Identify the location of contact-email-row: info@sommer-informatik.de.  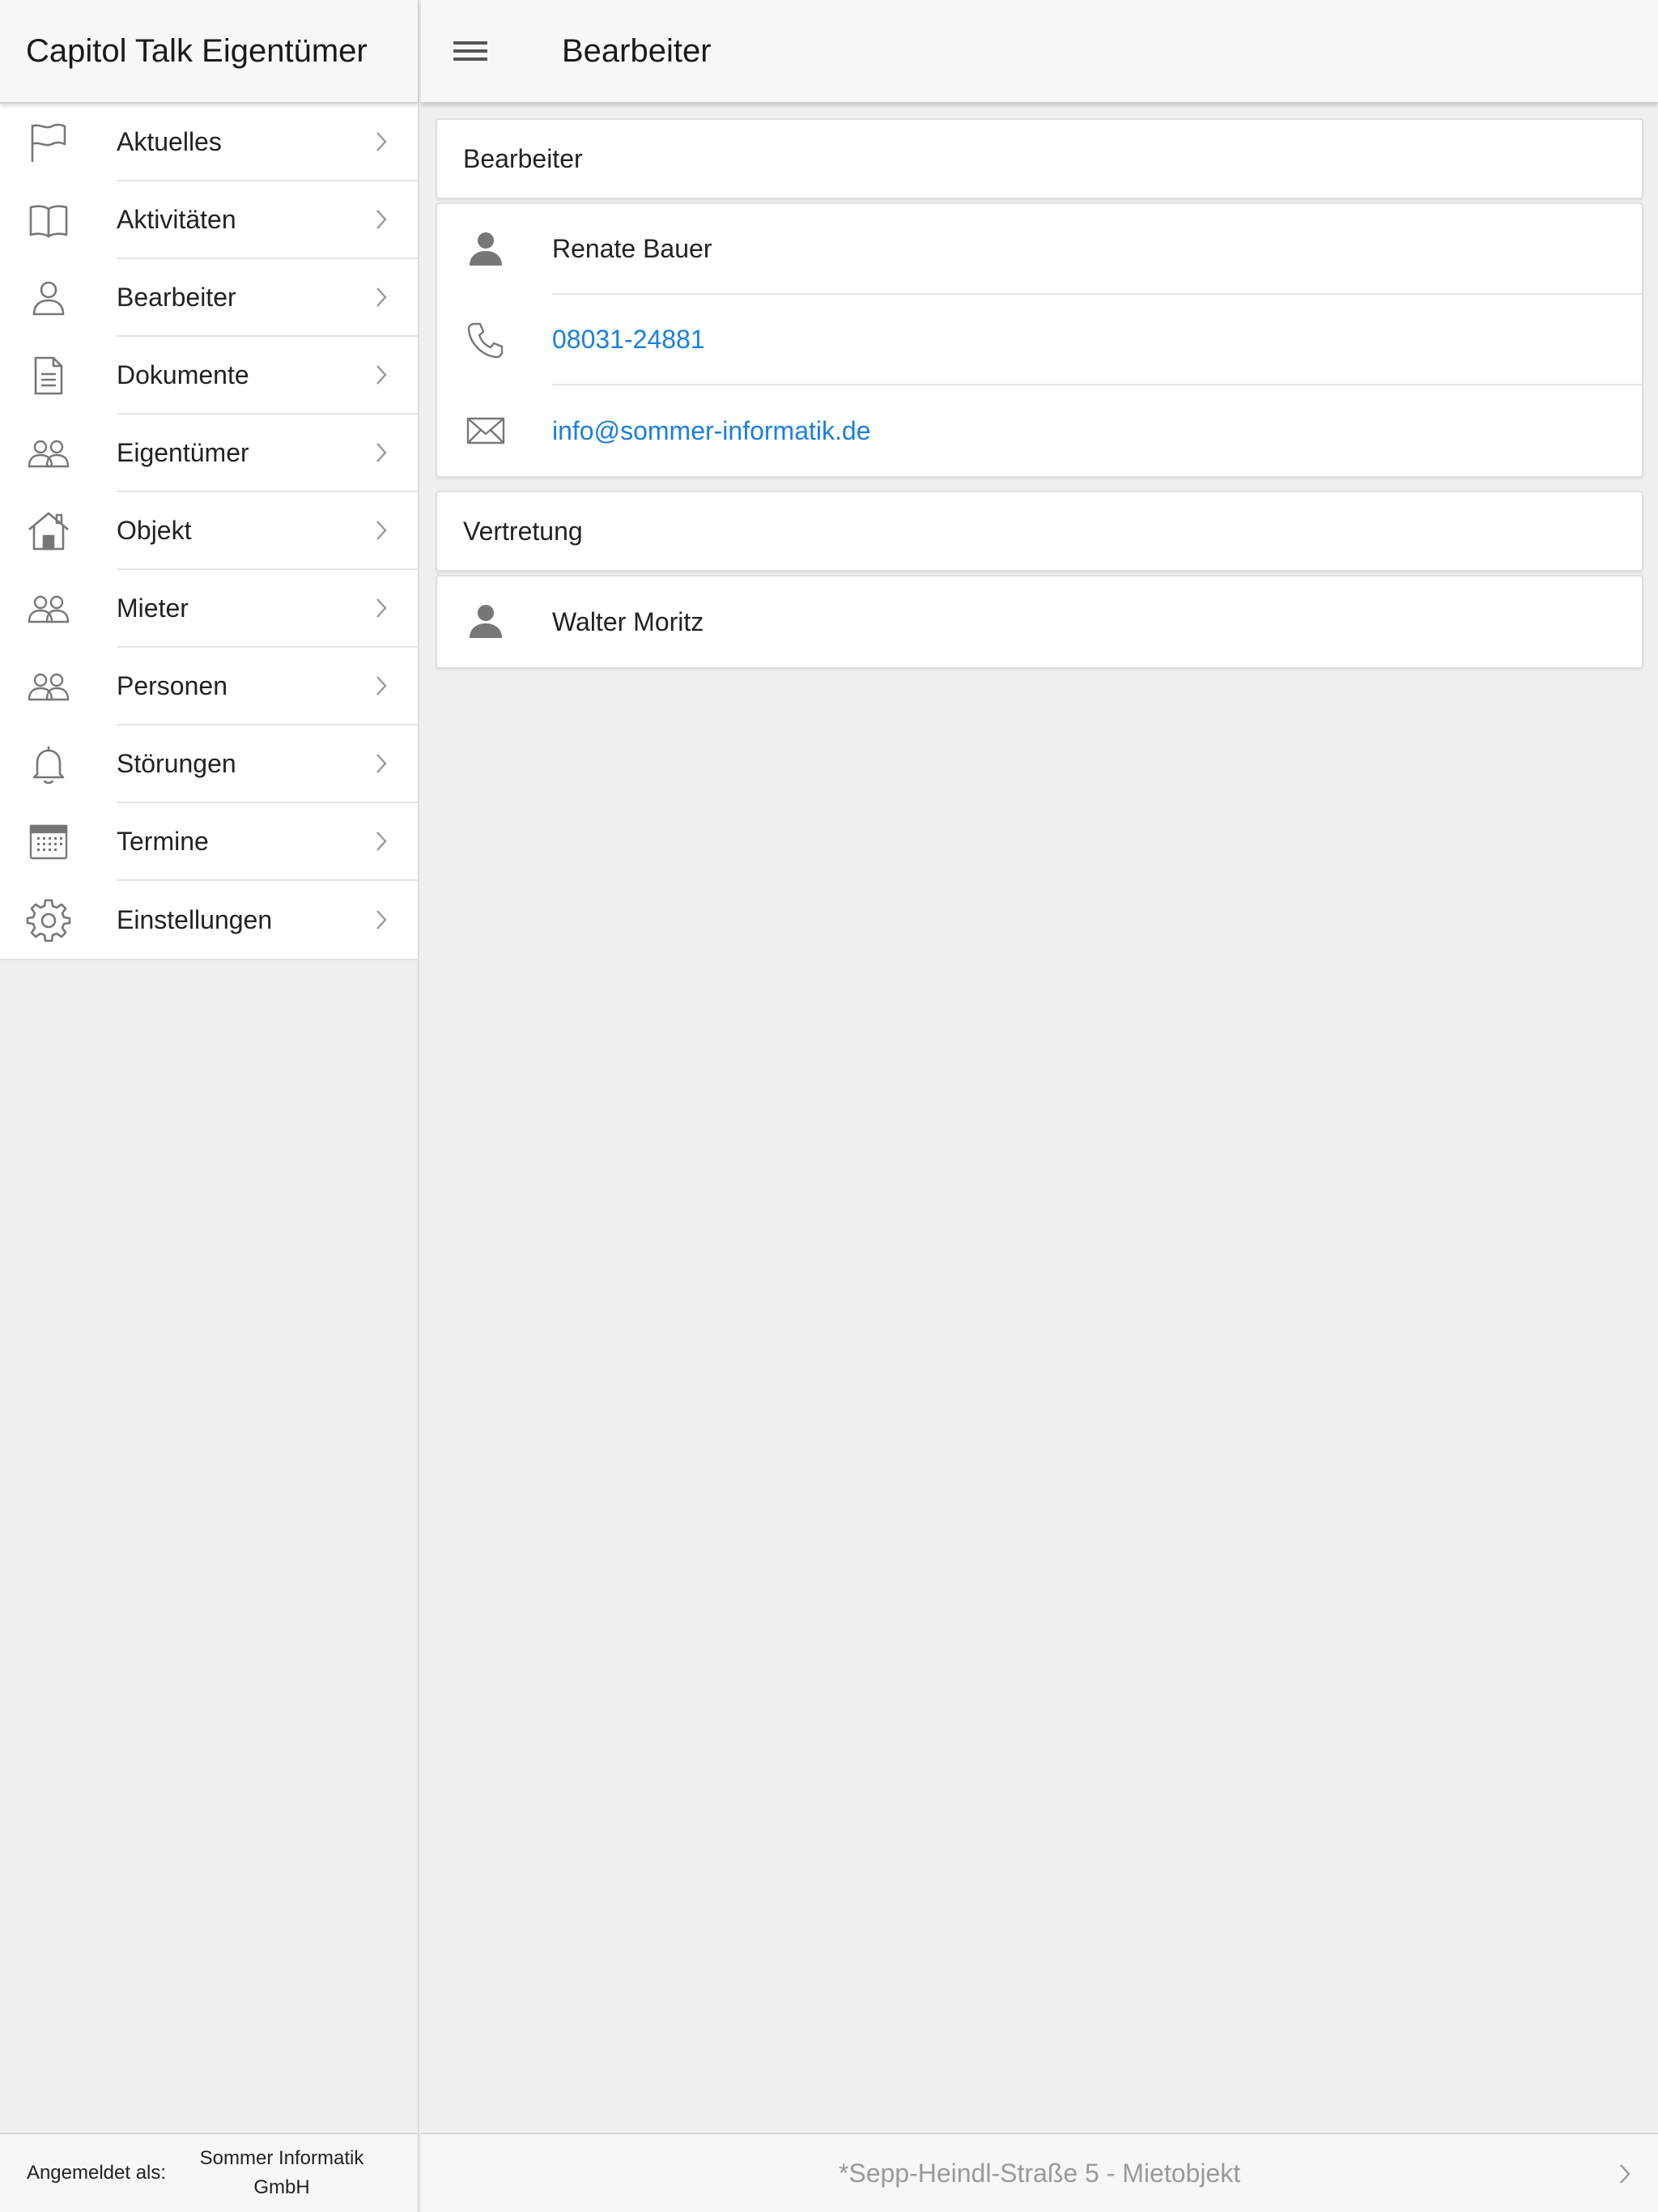
(1039, 430).